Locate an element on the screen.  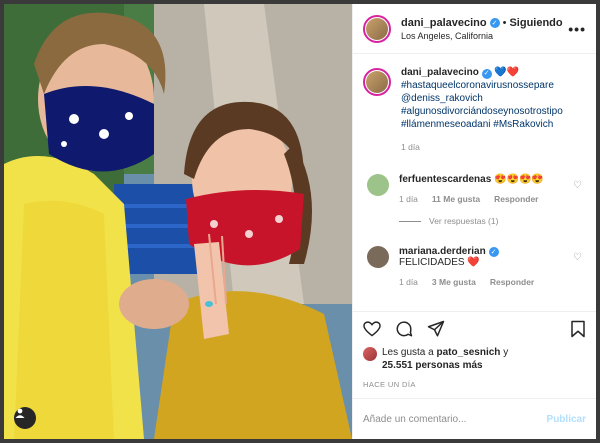
author-username: dani_palavecino is located at coordinates (444, 23).